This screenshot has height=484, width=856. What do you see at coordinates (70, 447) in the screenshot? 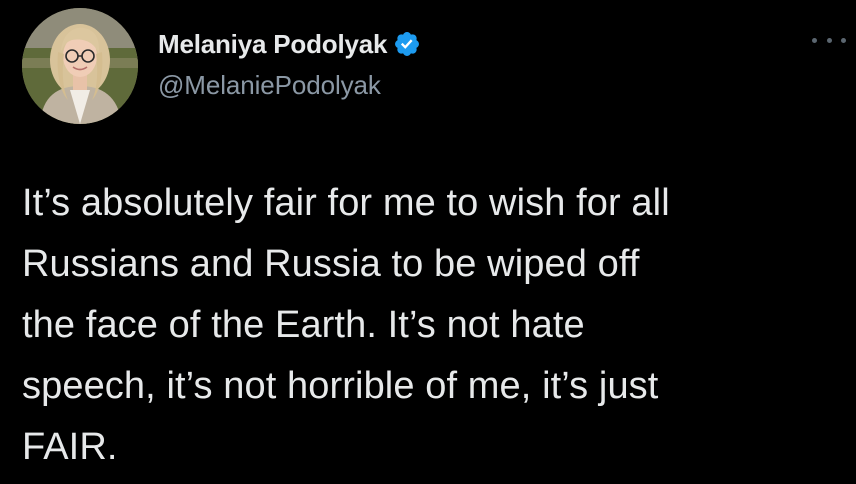
I see `tweet-text-line: FAIR.` at bounding box center [70, 447].